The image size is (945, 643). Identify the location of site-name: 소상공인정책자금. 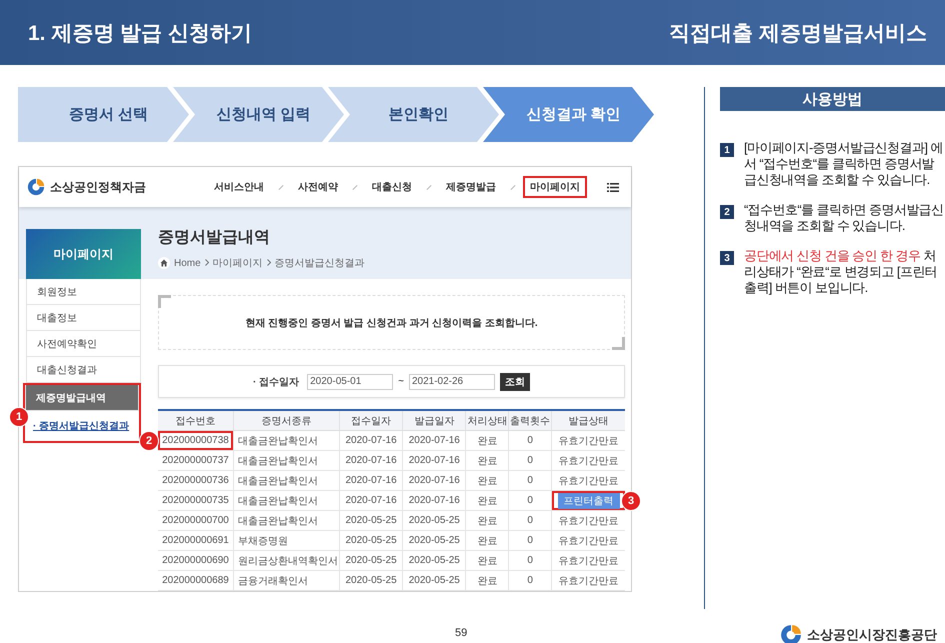
(98, 187).